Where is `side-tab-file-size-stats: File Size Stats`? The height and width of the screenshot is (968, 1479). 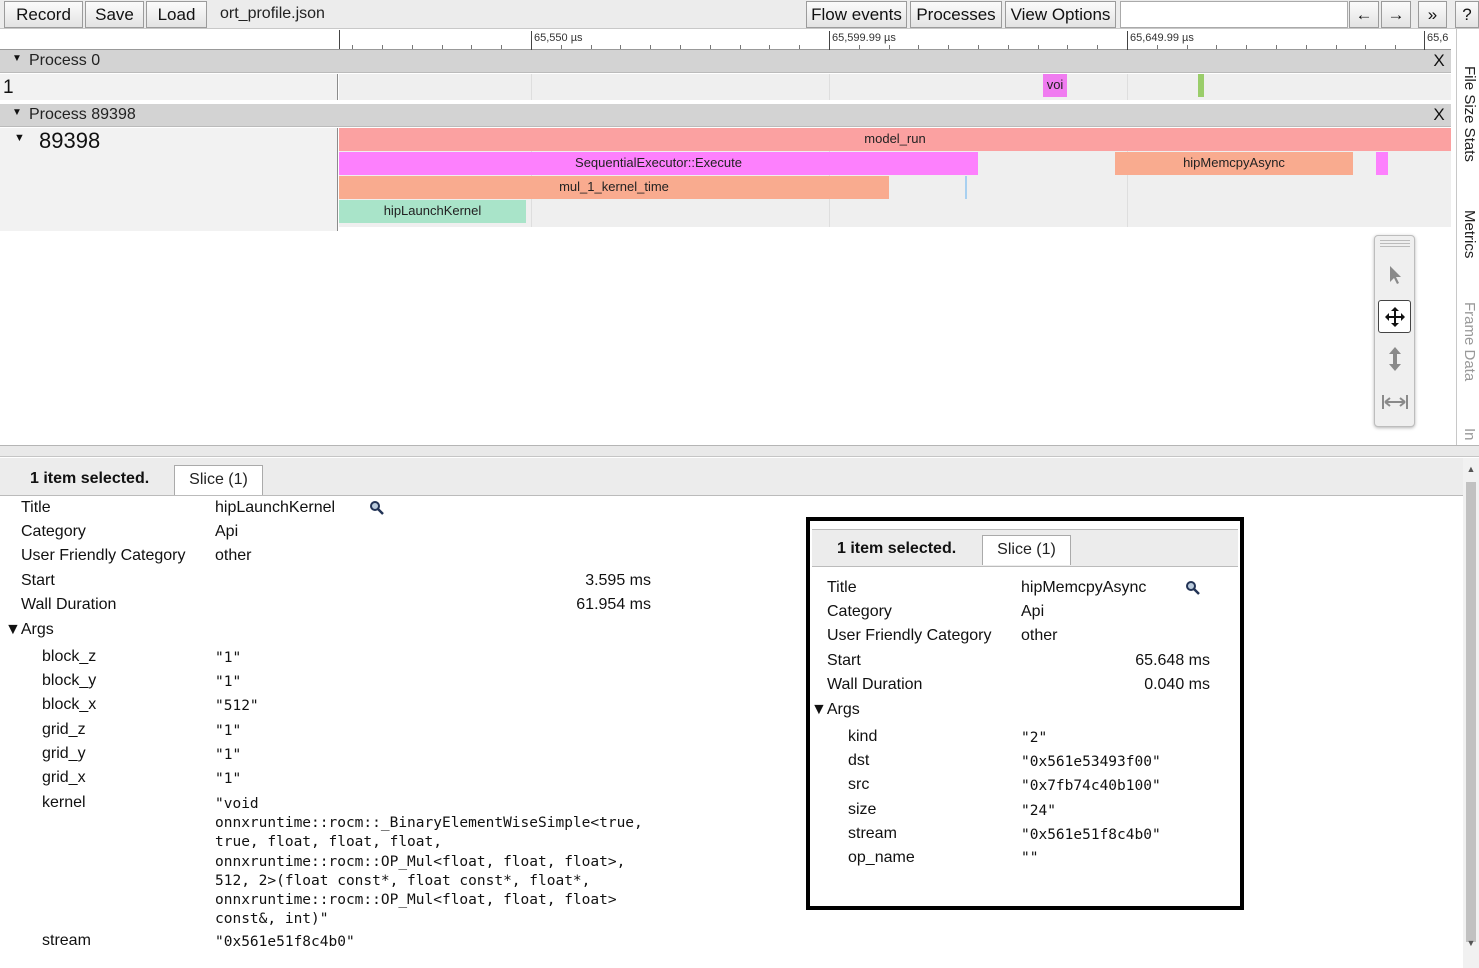 side-tab-file-size-stats: File Size Stats is located at coordinates (1469, 114).